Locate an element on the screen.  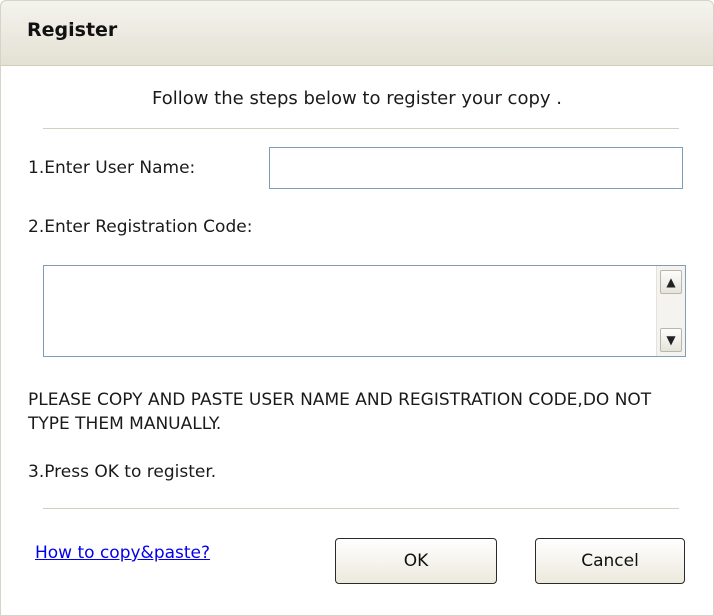
cancel-button: Cancel is located at coordinates (610, 561).